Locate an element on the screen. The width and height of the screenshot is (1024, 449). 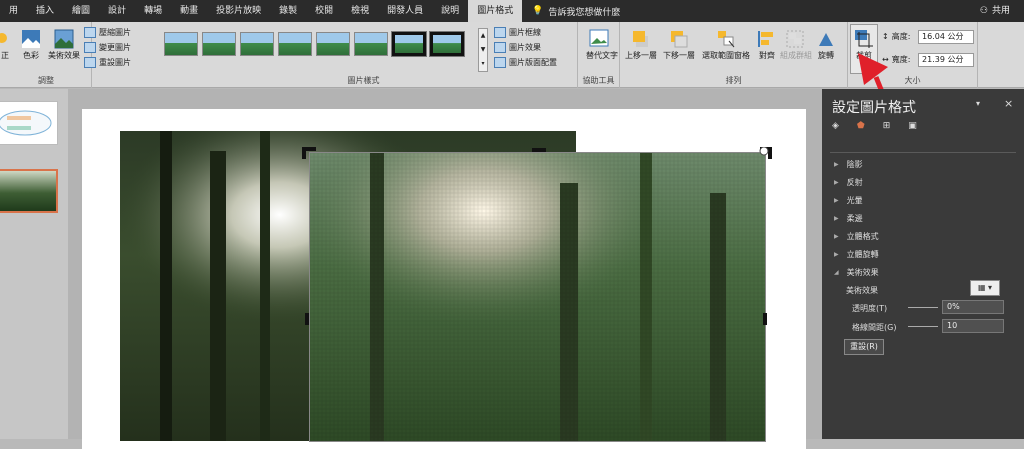
picture-layout-button: 圖片版面配置 is located at coordinates (525, 62).